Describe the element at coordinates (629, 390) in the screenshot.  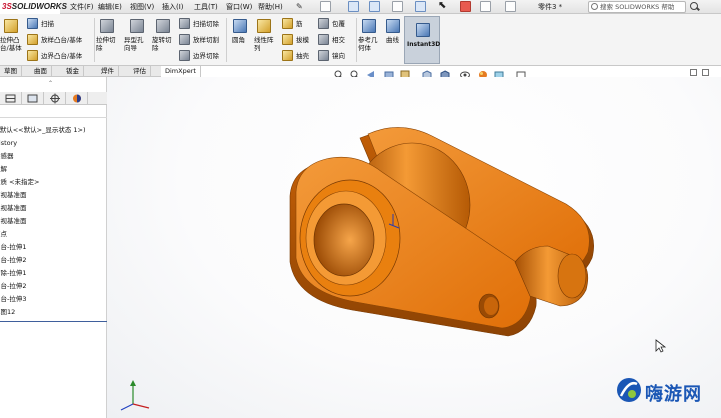
I see `watermark-logo-icon` at that location.